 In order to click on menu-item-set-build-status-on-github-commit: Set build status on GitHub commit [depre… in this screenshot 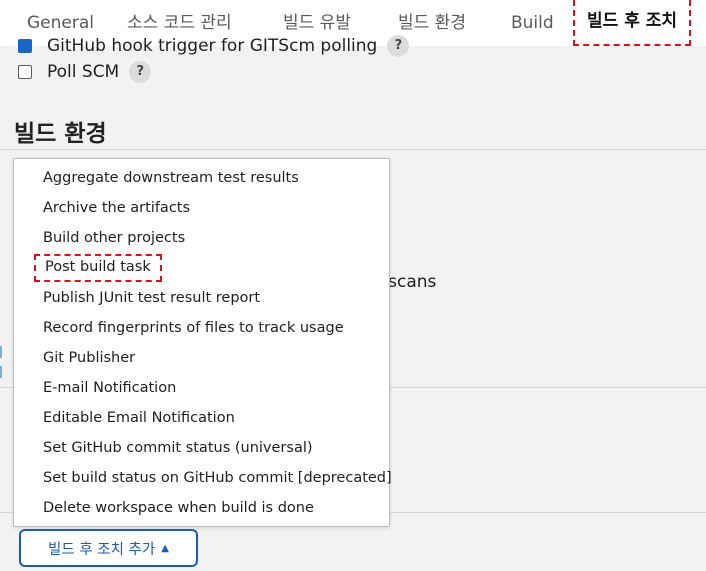, I will do `click(217, 478)`.